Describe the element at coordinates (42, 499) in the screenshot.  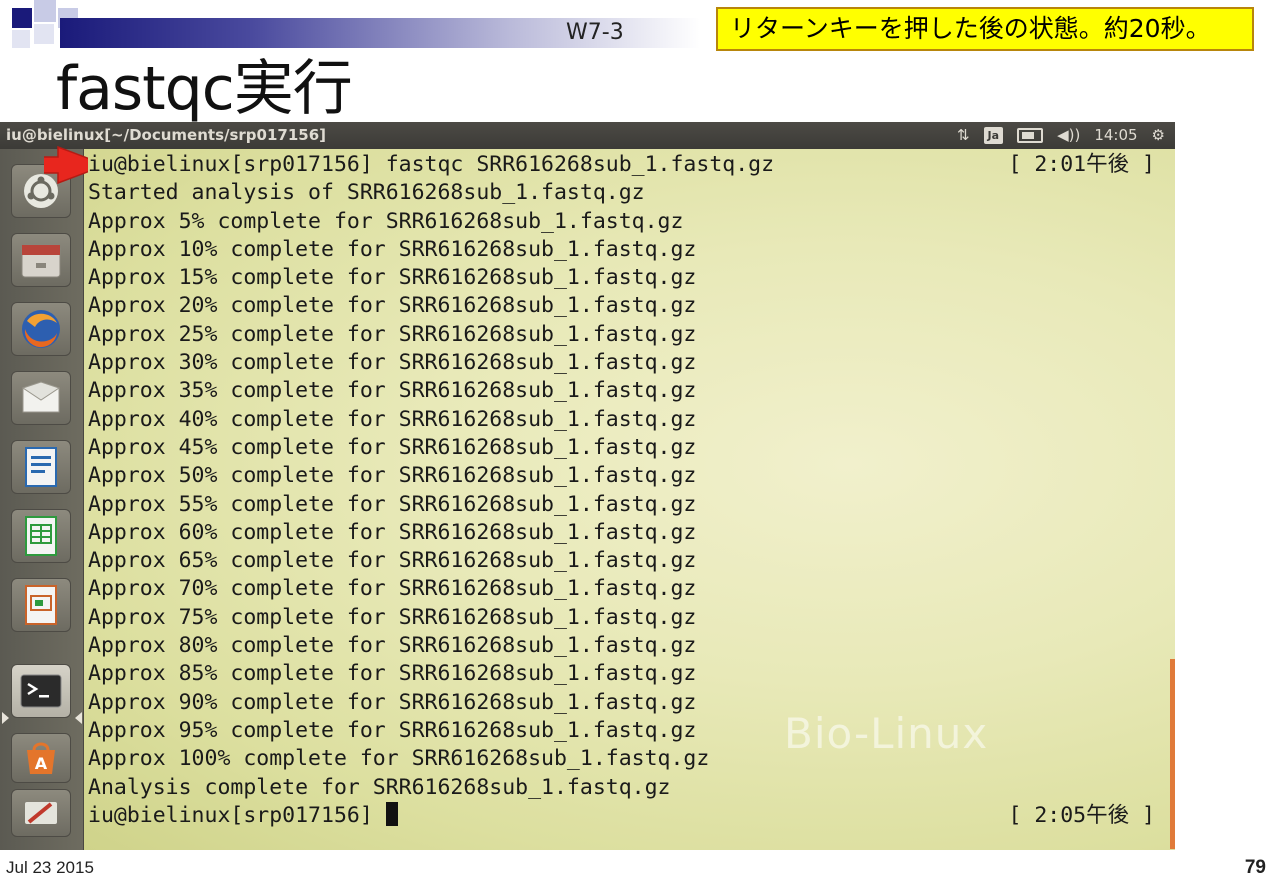
I see `launcher: A` at that location.